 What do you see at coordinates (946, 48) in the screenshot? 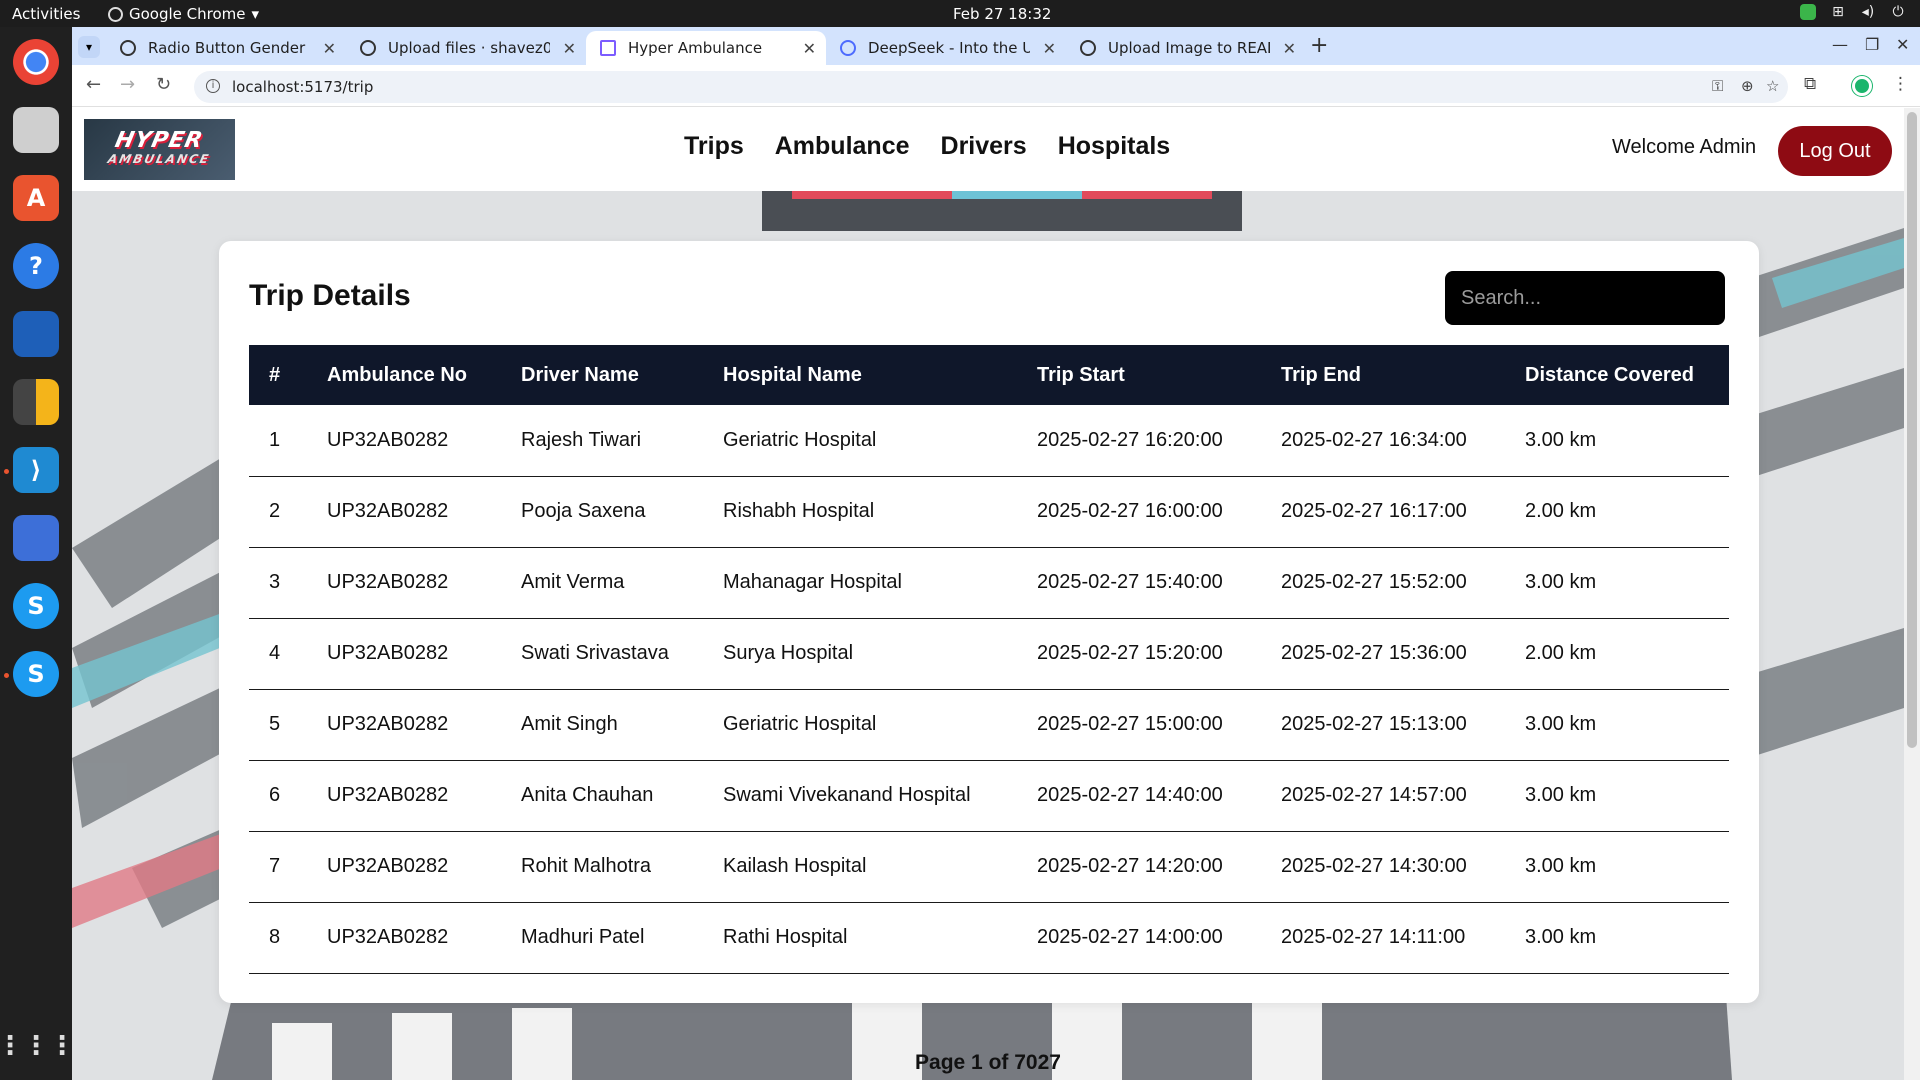
I see `tab-deepseek: DeepSeek - Into the Unk ✕` at bounding box center [946, 48].